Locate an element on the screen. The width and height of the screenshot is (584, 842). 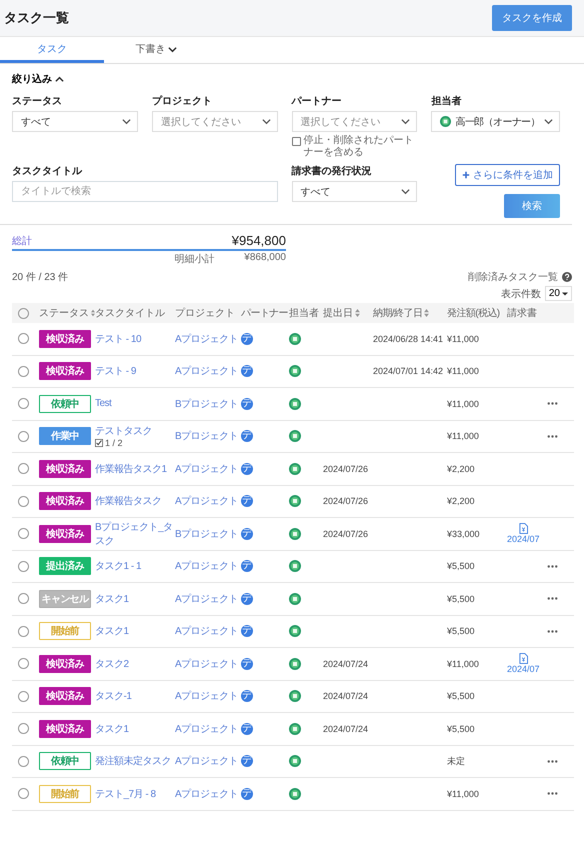
task-title-link: タスク1 - 1 is located at coordinates (118, 566).